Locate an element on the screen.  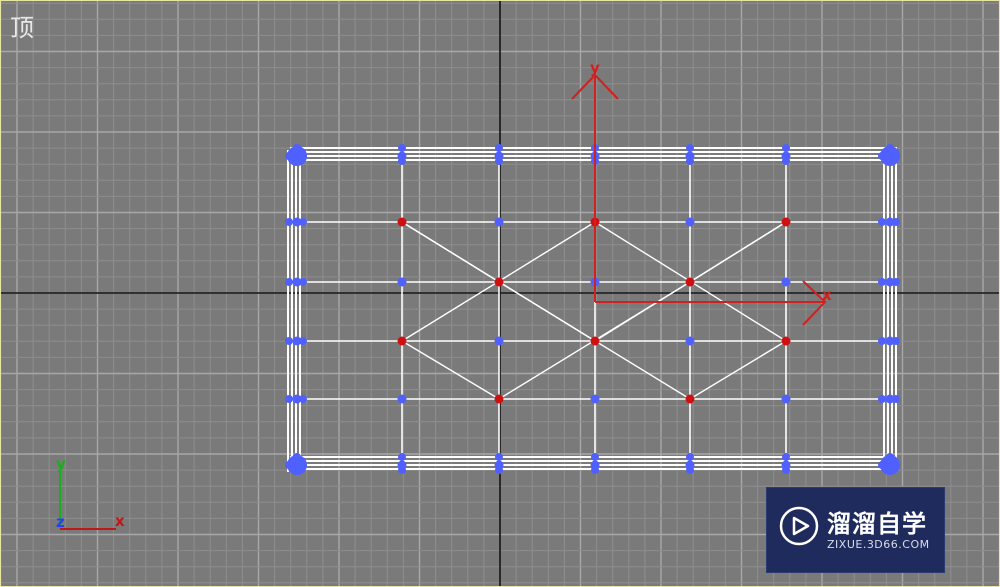
gizmo-x-label: x is located at coordinates (827, 295).